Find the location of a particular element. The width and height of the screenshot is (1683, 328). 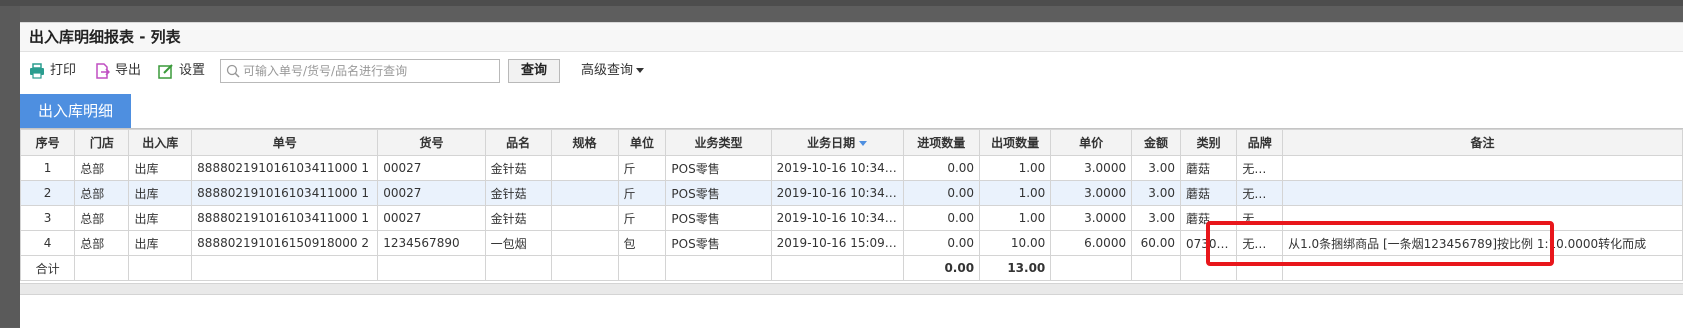

export-label: 导出 is located at coordinates (128, 70).